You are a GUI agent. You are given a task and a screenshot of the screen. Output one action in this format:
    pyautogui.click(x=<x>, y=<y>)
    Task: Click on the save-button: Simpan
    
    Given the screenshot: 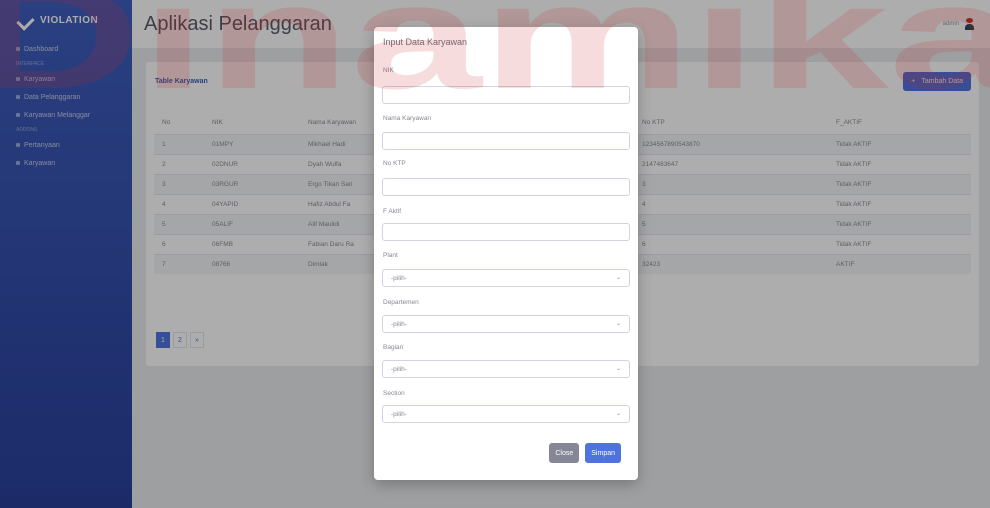 What is the action you would take?
    pyautogui.click(x=603, y=453)
    